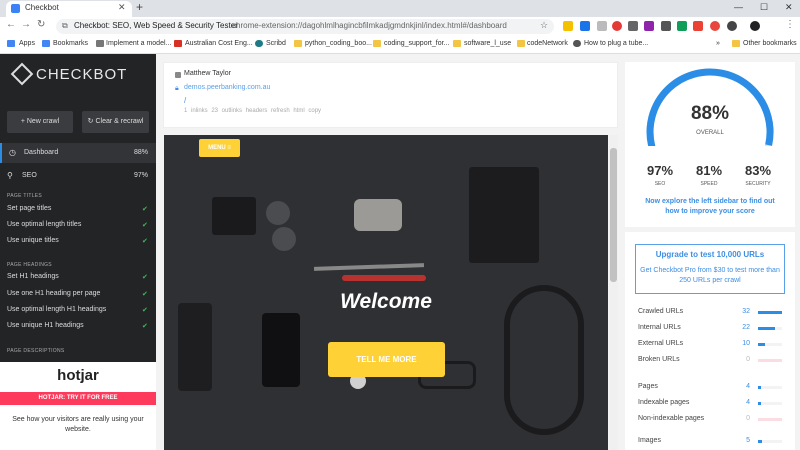 The width and height of the screenshot is (800, 450). What do you see at coordinates (659, 327) in the screenshot?
I see `stat-label: Internal URLs` at bounding box center [659, 327].